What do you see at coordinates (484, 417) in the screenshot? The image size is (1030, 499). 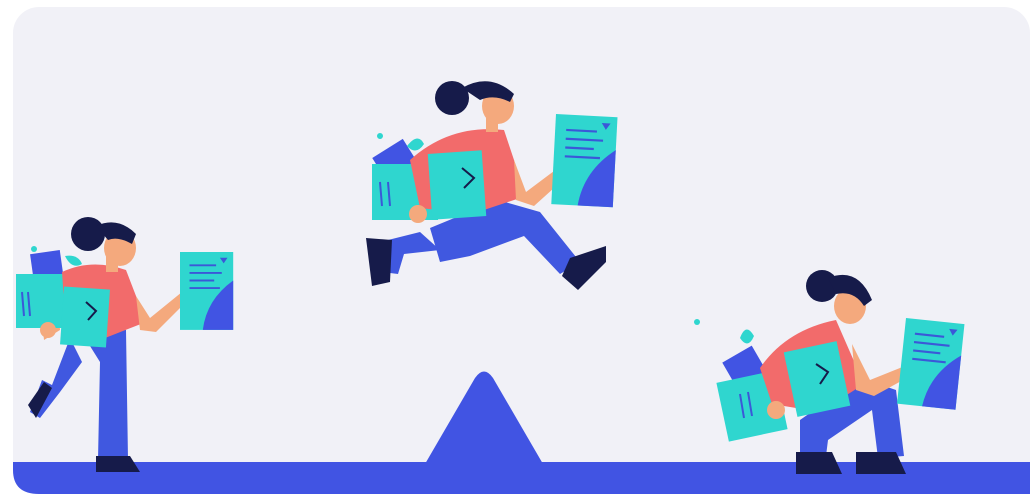 I see `seesaw-fulcrum` at bounding box center [484, 417].